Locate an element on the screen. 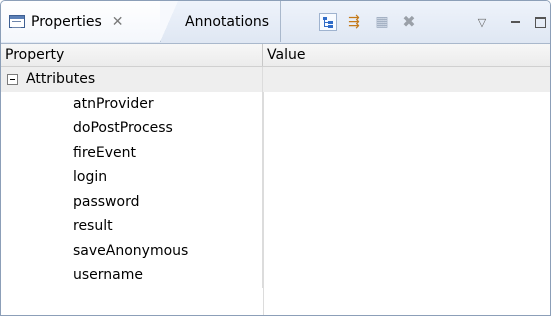 This screenshot has width=551, height=316. table-row: login is located at coordinates (275, 177).